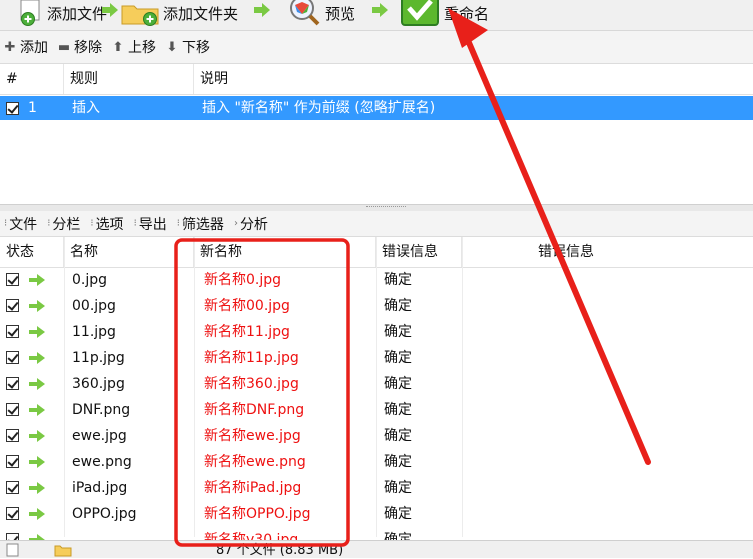 Image resolution: width=753 pixels, height=559 pixels. I want to click on file-new-name: 新名称00.jpg, so click(247, 306).